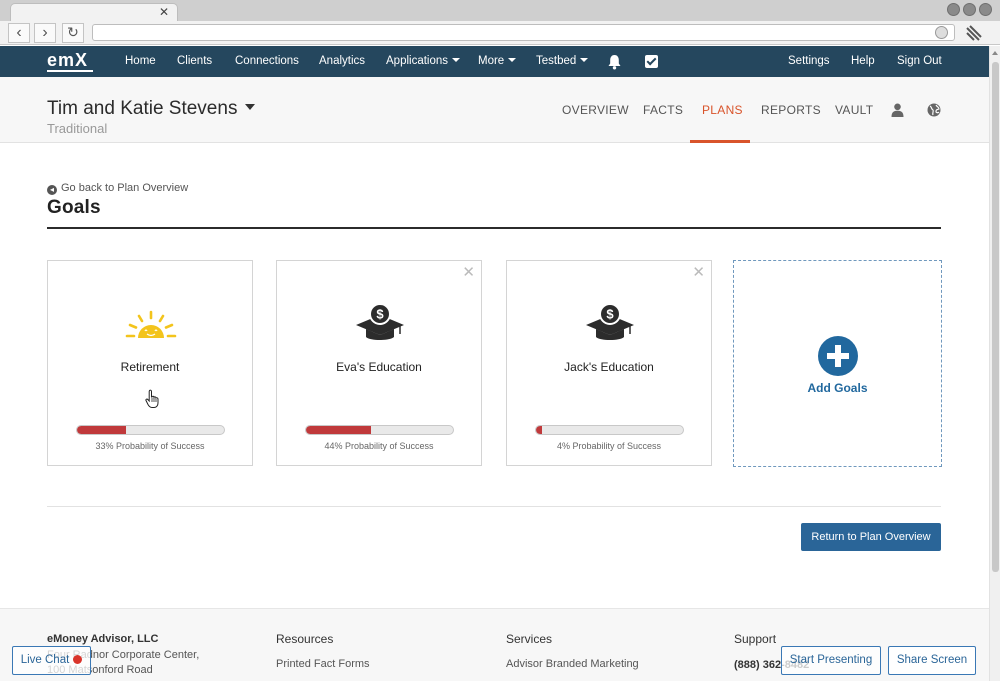 This screenshot has height=681, width=1000. What do you see at coordinates (529, 639) in the screenshot?
I see `footer-services-heading: Services` at bounding box center [529, 639].